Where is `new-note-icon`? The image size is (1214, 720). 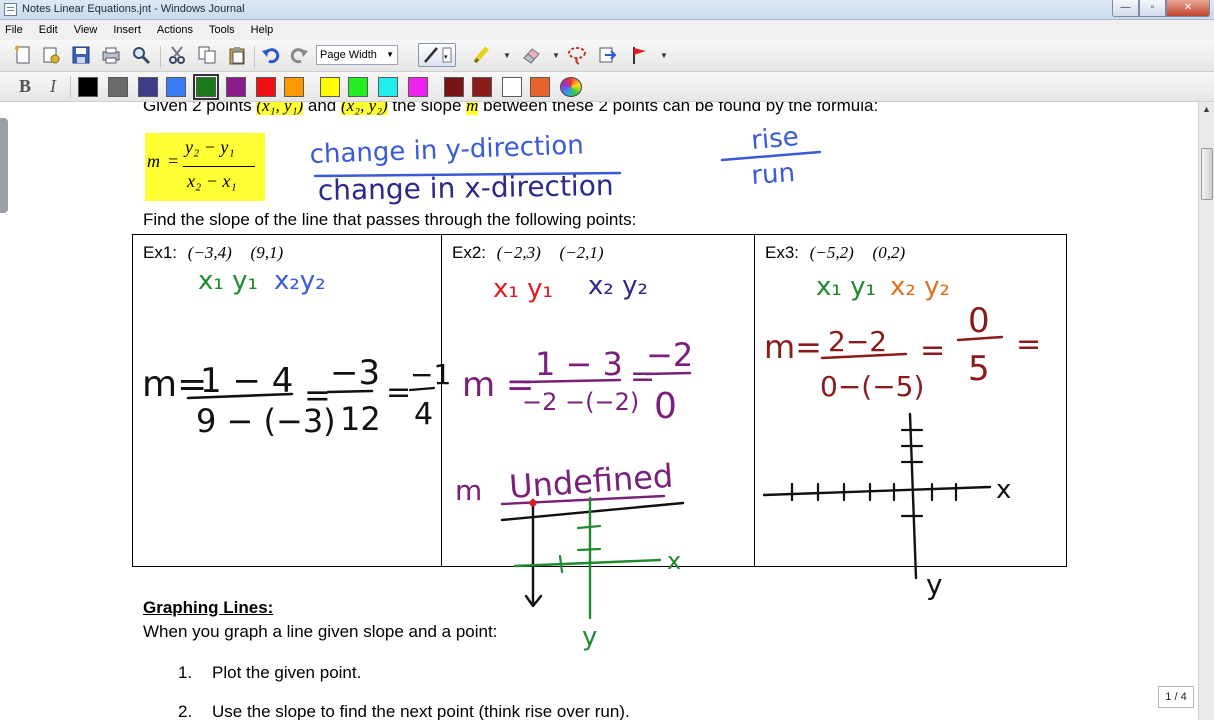
new-note-icon is located at coordinates (23, 56).